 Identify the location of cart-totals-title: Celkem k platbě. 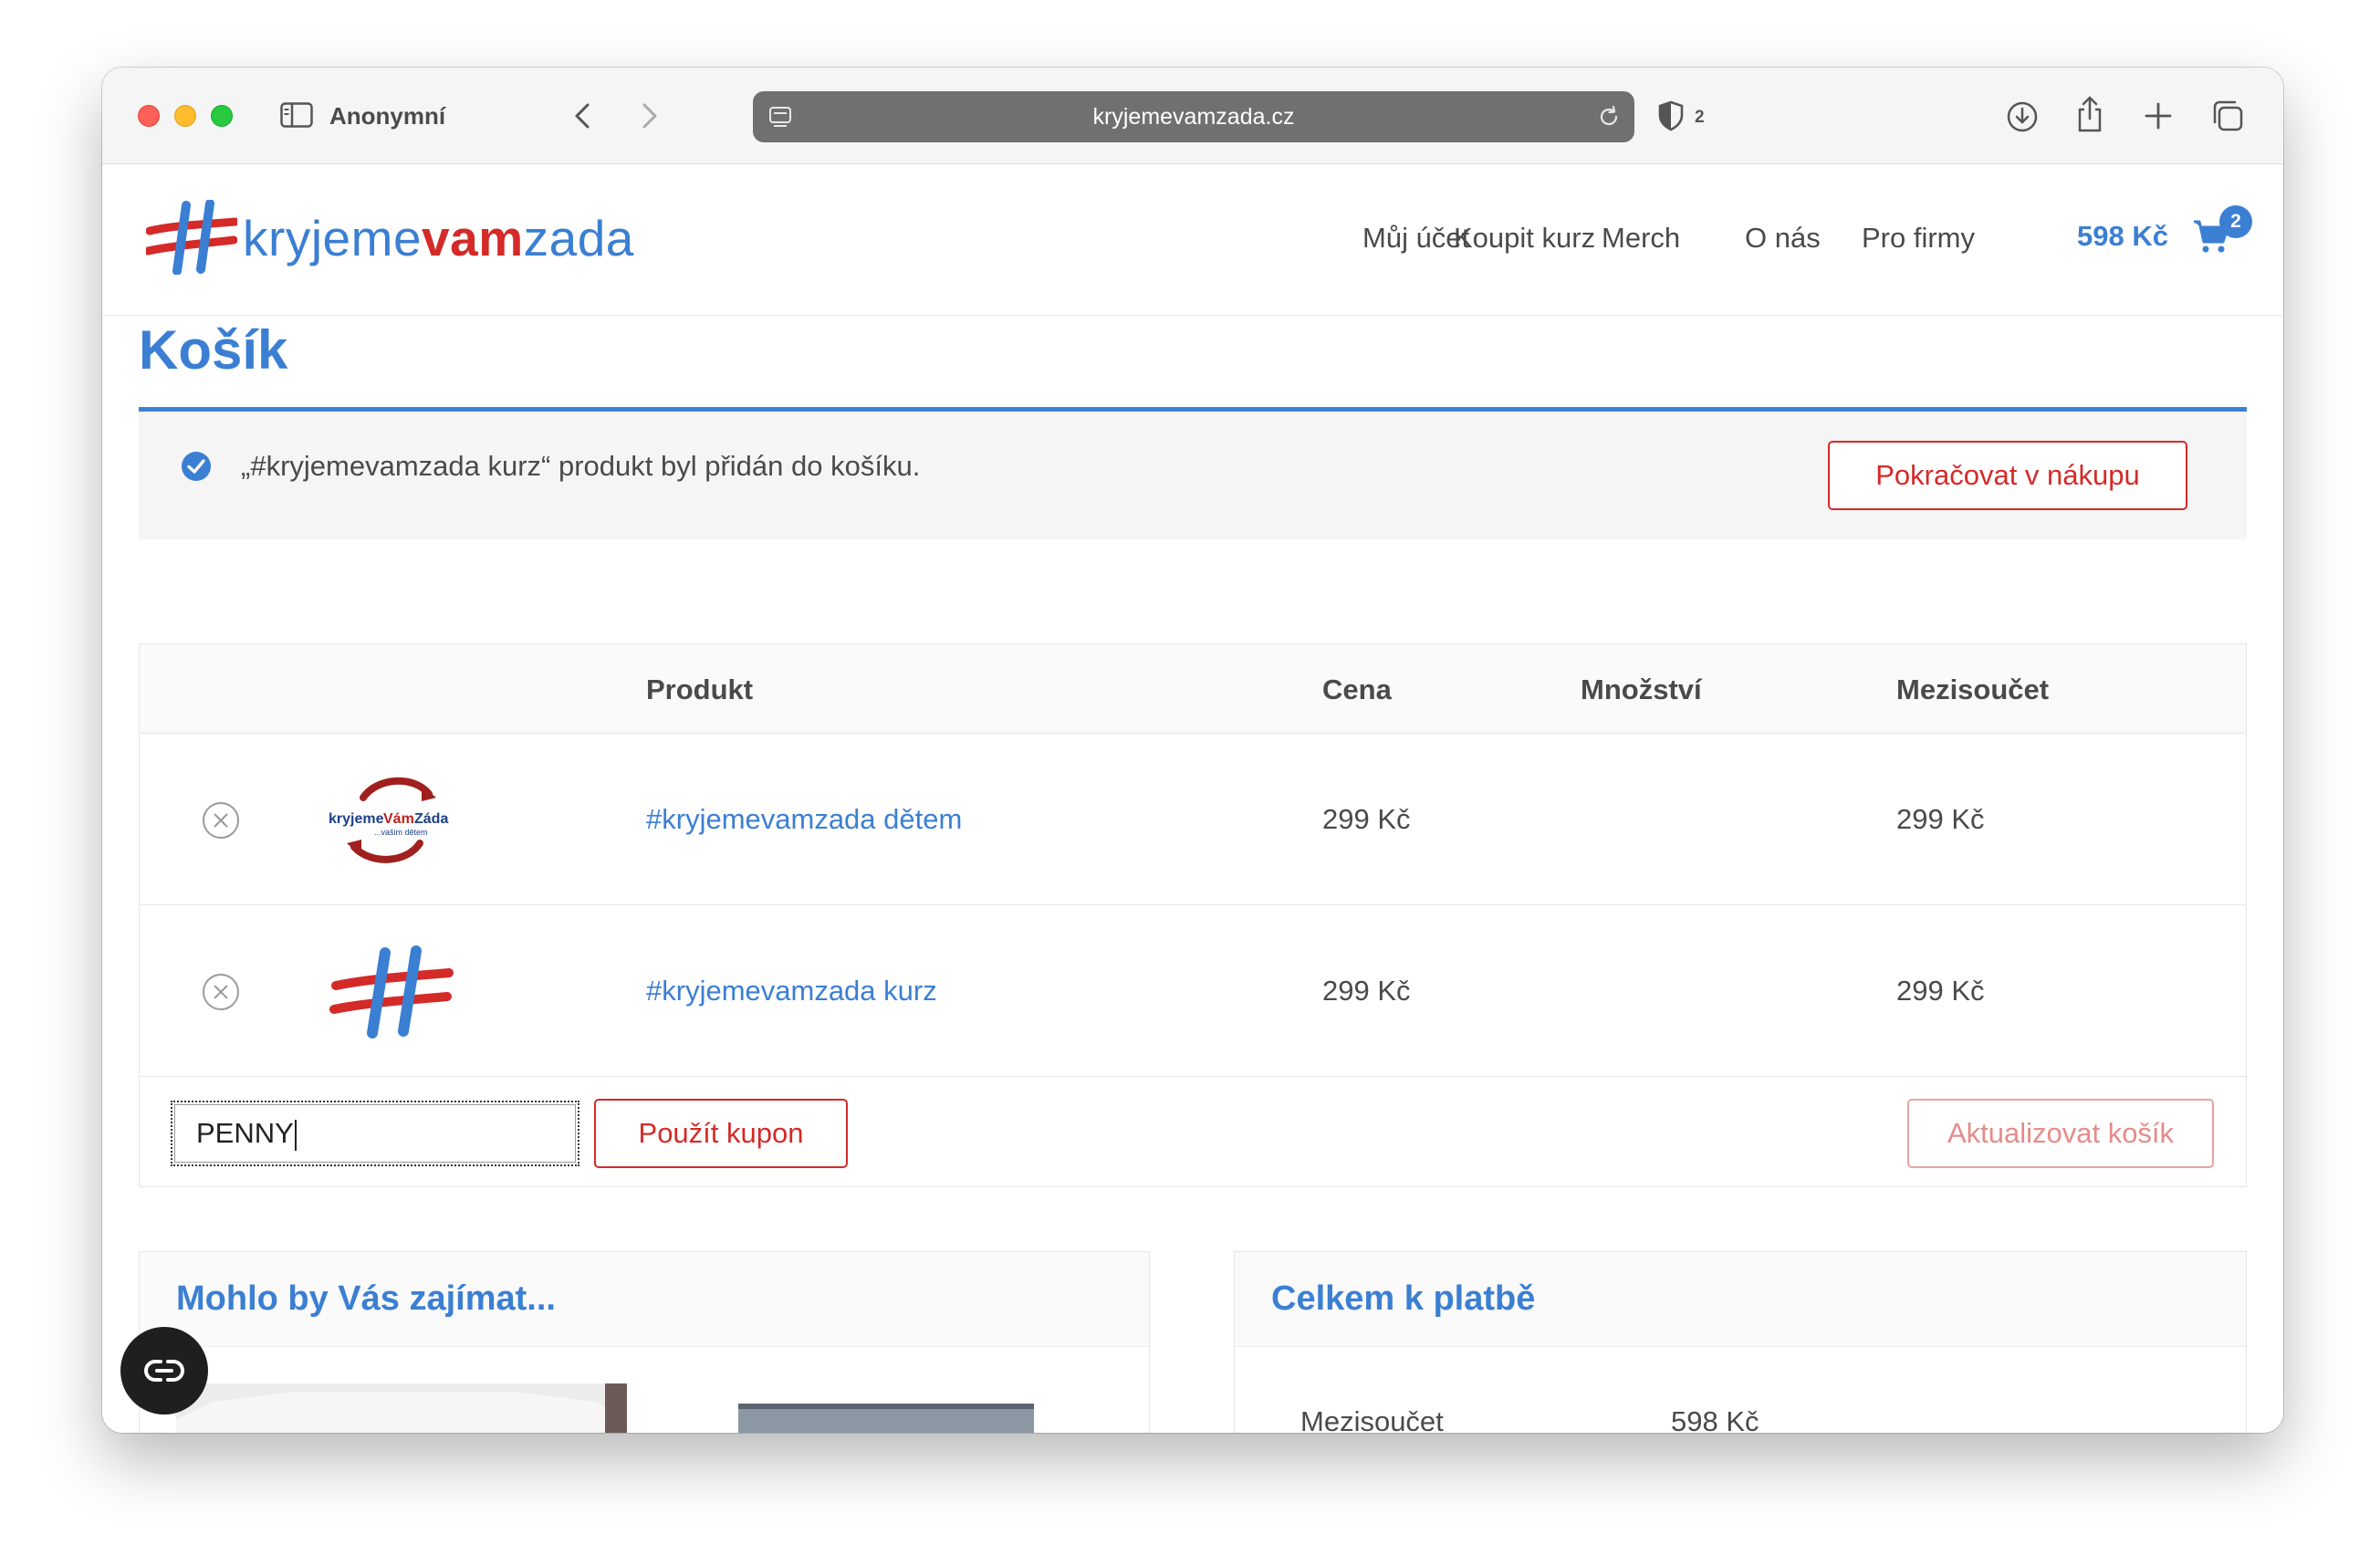
(1403, 1298).